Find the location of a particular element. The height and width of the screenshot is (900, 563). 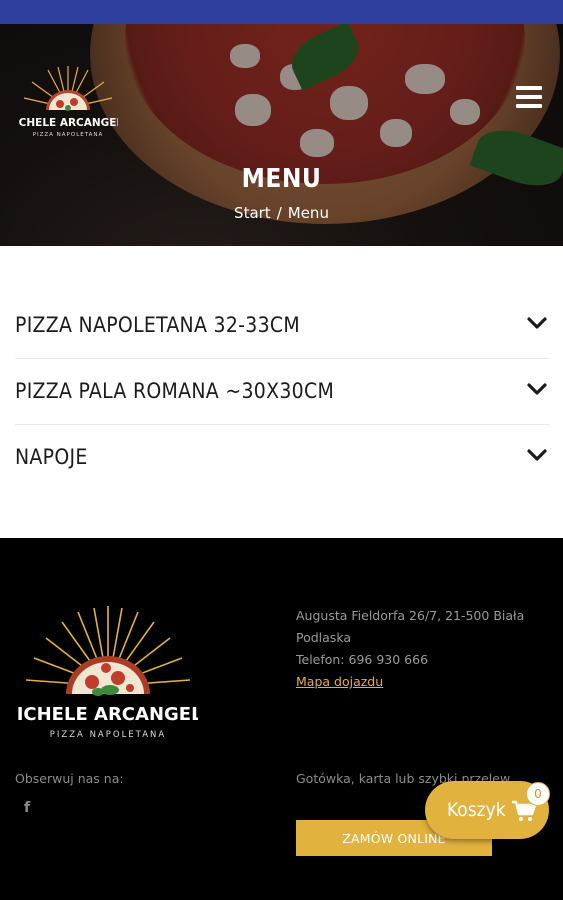

breadcrumb-current: Menu is located at coordinates (308, 213).